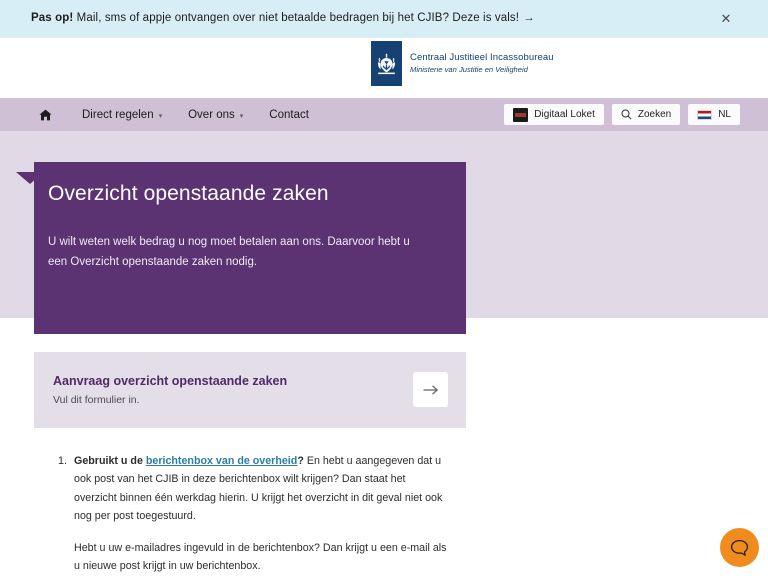  Describe the element at coordinates (521, 114) in the screenshot. I see `digid-icon` at that location.